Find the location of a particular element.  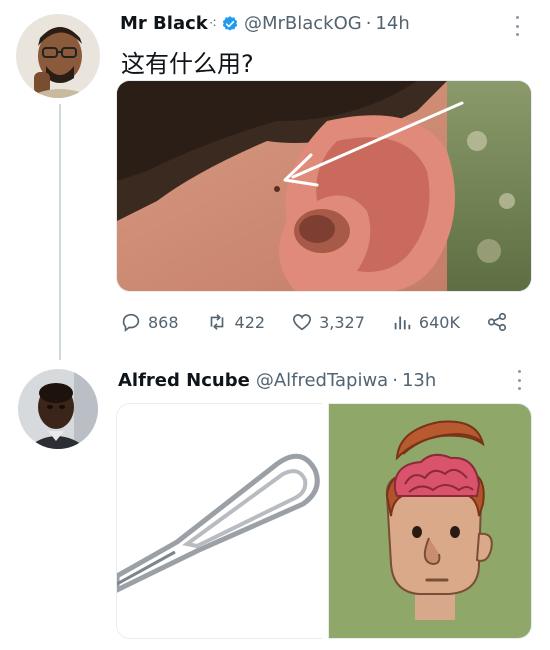

views-button: 640K is located at coordinates (425, 322).